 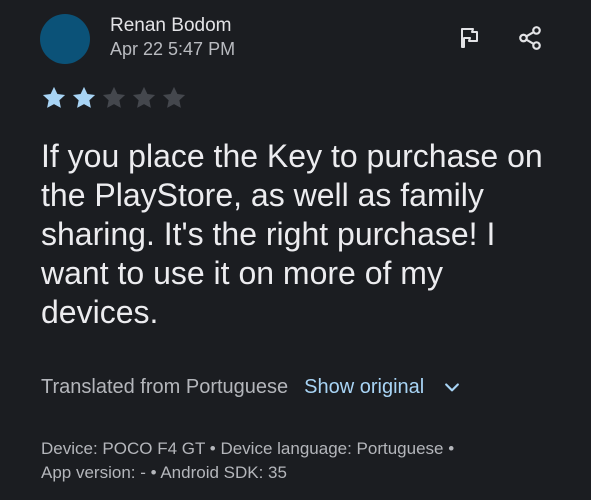 I want to click on flag-icon, so click(x=469, y=38).